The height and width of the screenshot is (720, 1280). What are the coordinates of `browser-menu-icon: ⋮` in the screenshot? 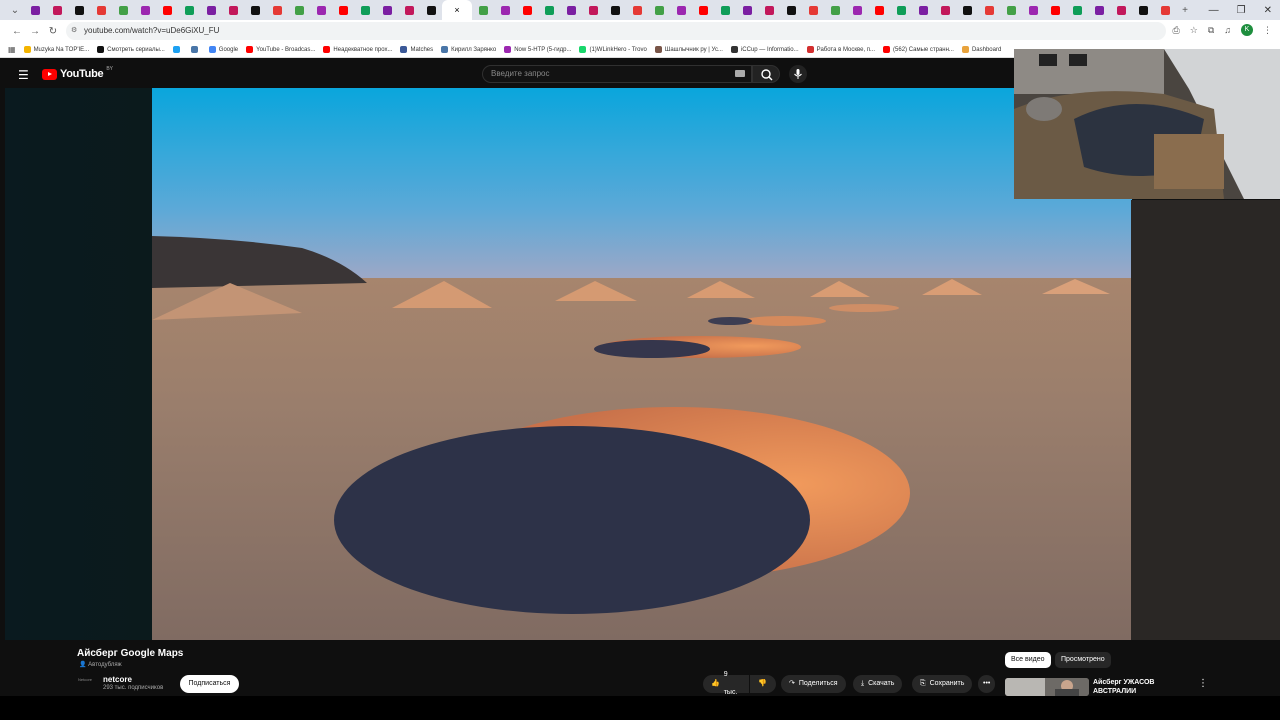 It's located at (1267, 30).